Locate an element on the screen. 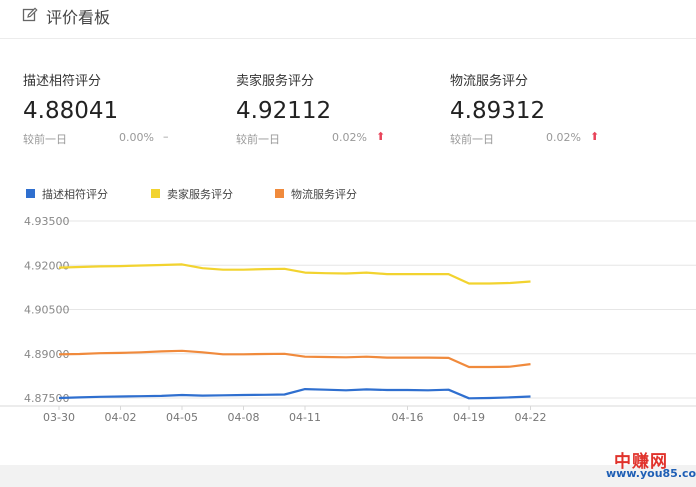 Image resolution: width=696 pixels, height=487 pixels. x-tick-label: 04-02 is located at coordinates (121, 417).